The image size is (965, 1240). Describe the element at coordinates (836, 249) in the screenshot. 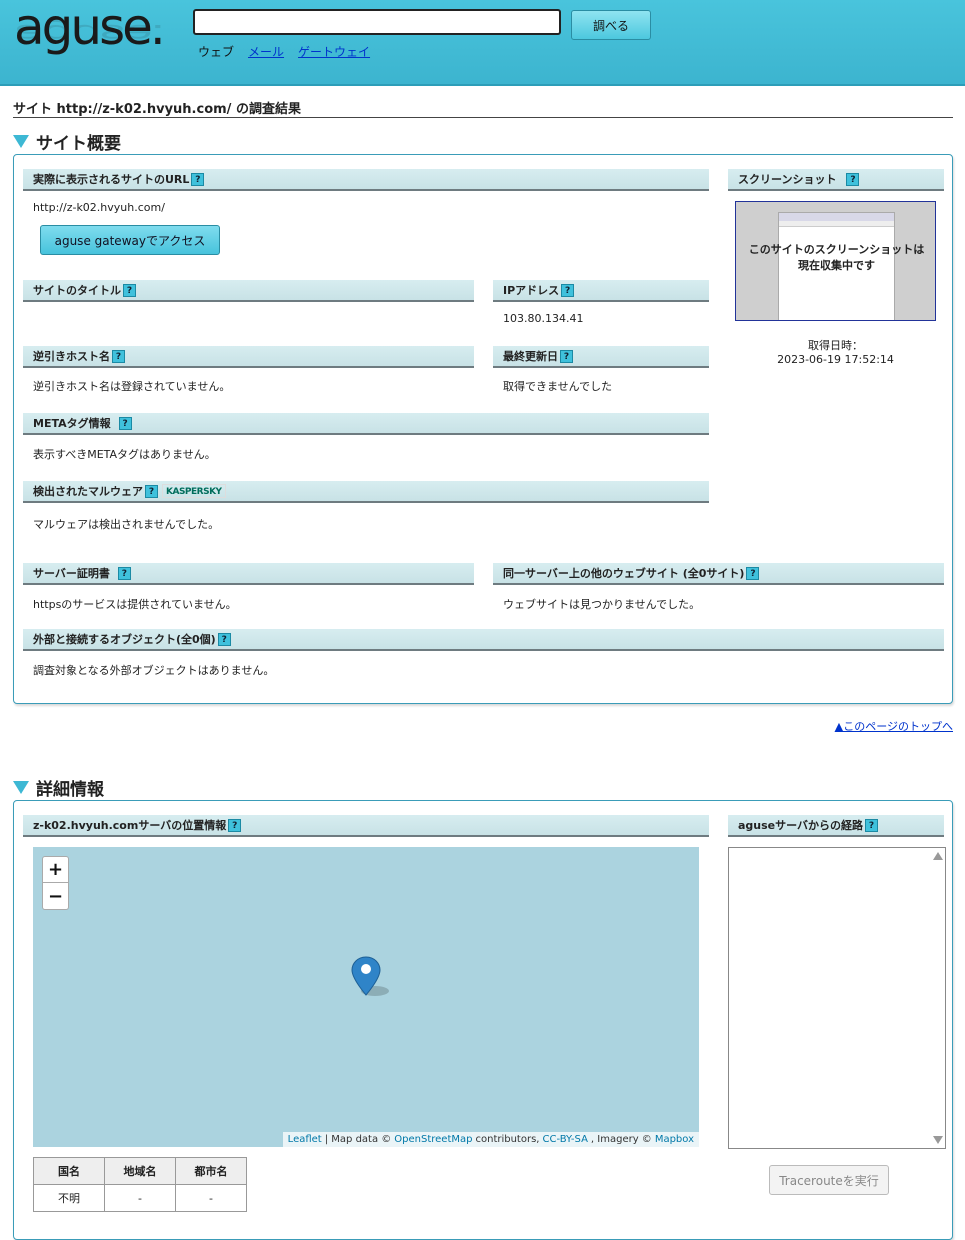

I see `screenshot-message-line1: このサイトのスクリーンショットは` at that location.